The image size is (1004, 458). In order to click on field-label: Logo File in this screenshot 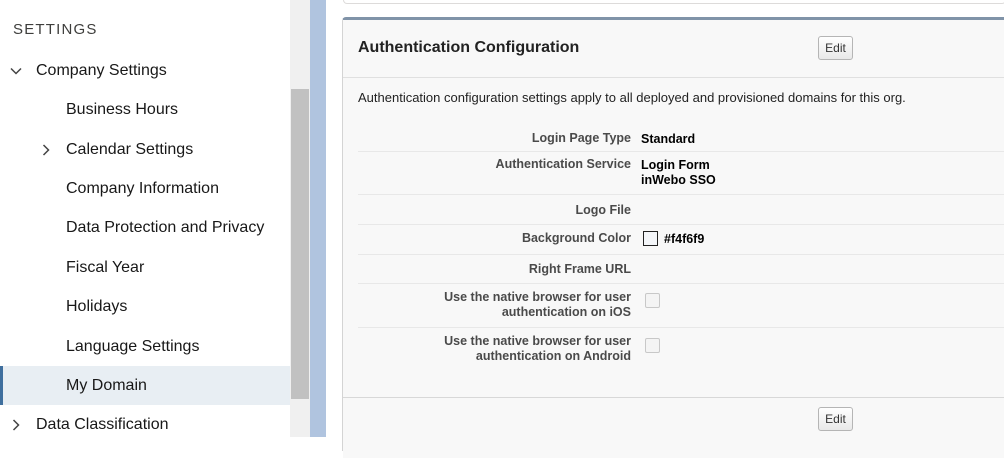, I will do `click(603, 210)`.